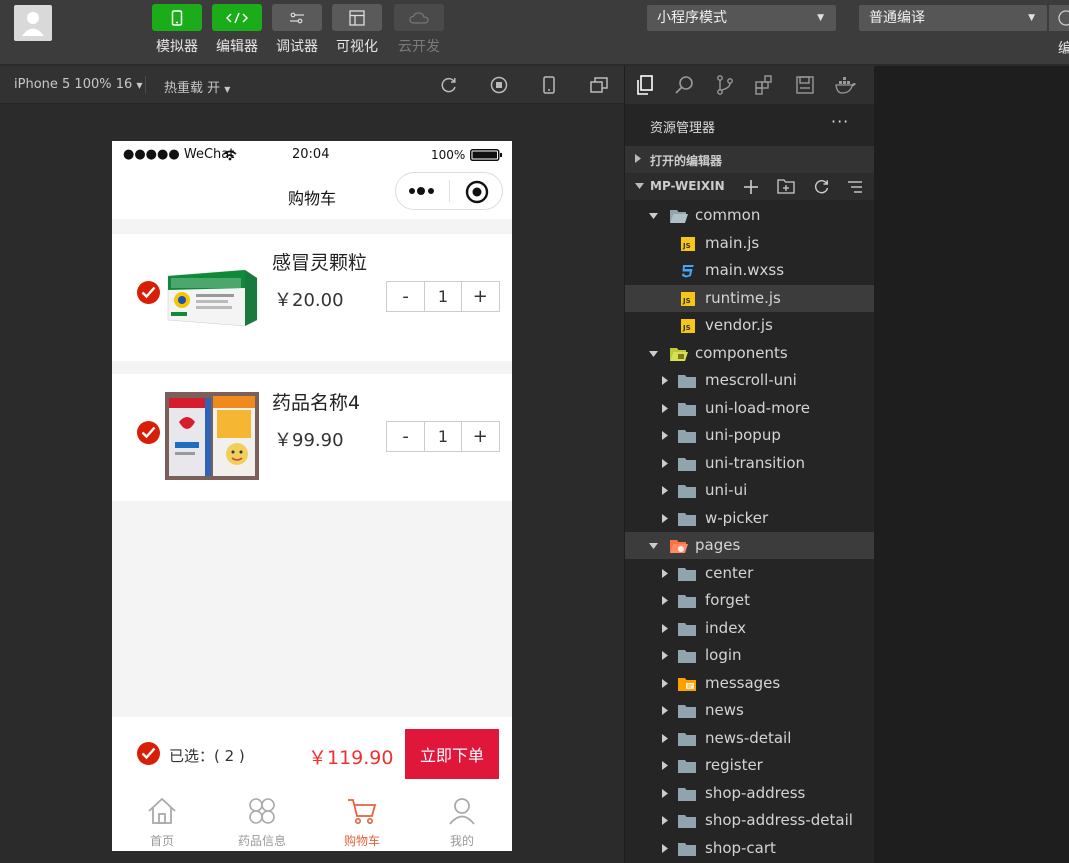  What do you see at coordinates (197, 86) in the screenshot?
I see `hot-reload-select: 热重载 开 ▼` at bounding box center [197, 86].